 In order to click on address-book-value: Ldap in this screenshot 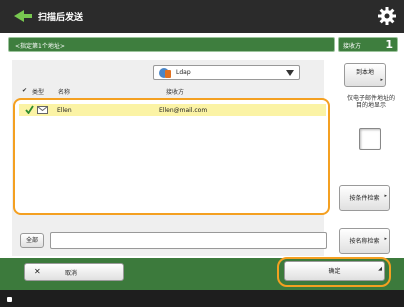, I will do `click(183, 72)`.